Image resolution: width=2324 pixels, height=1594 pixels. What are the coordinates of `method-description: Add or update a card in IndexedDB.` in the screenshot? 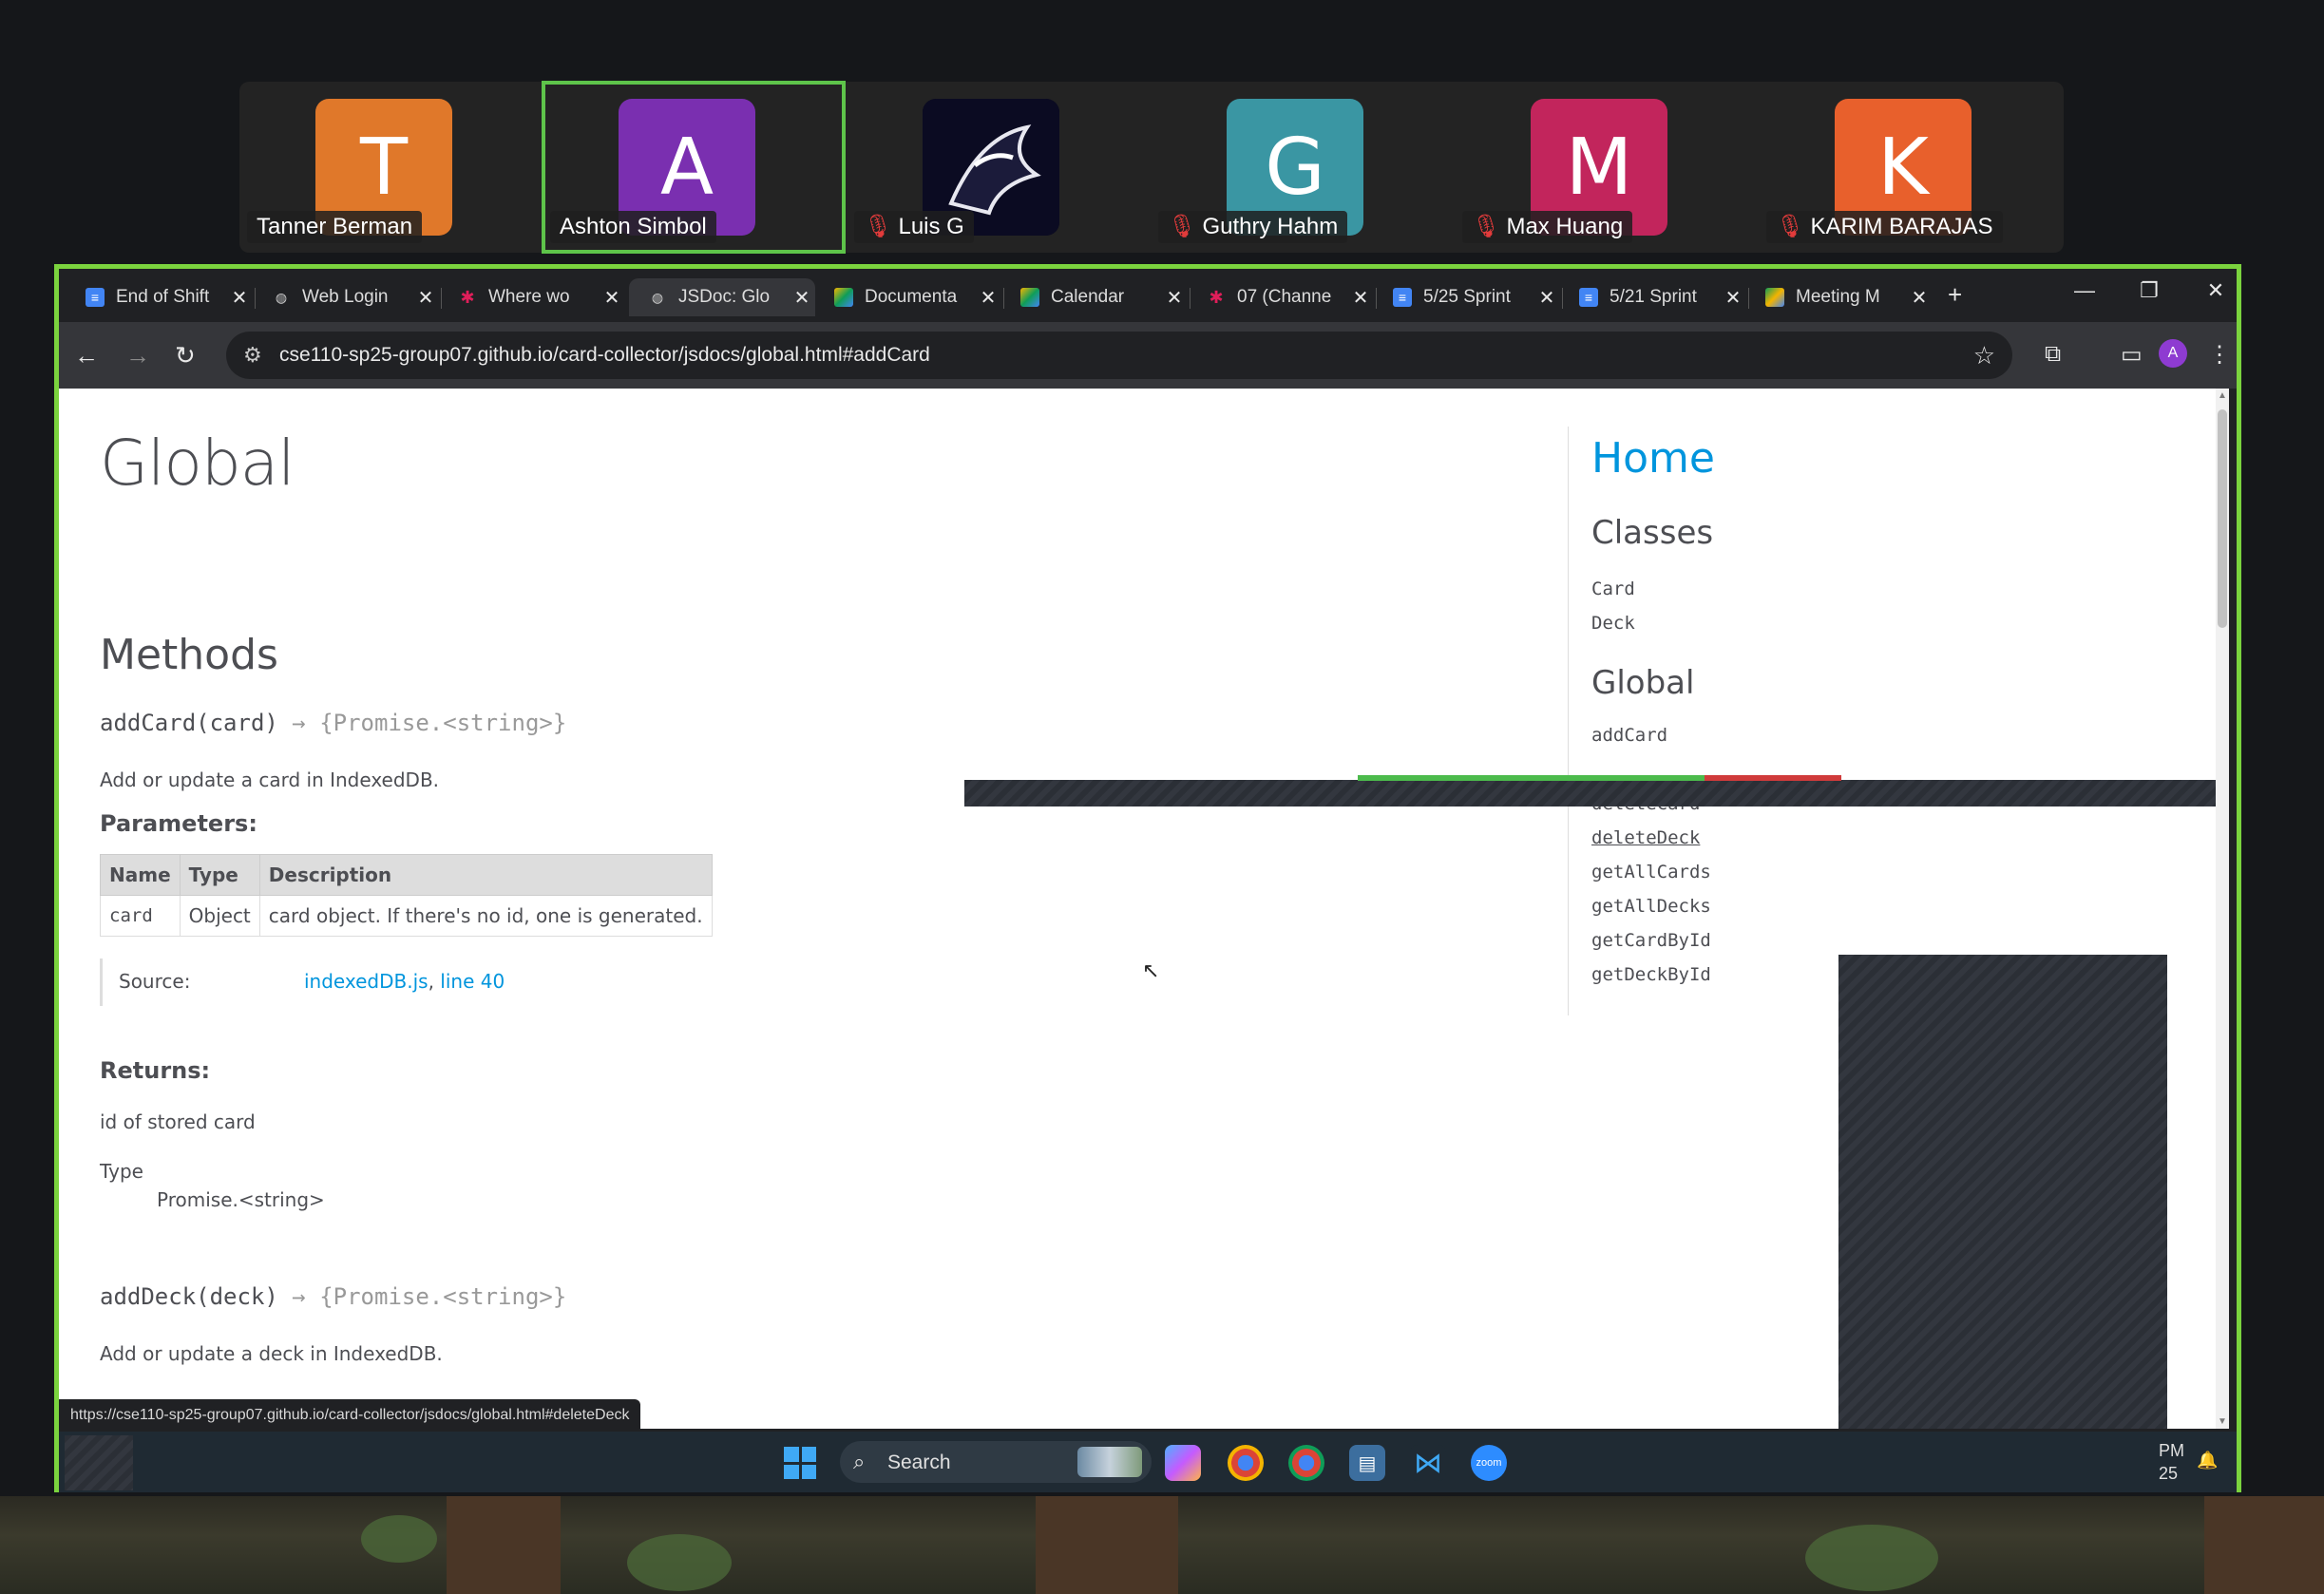 It's located at (270, 780).